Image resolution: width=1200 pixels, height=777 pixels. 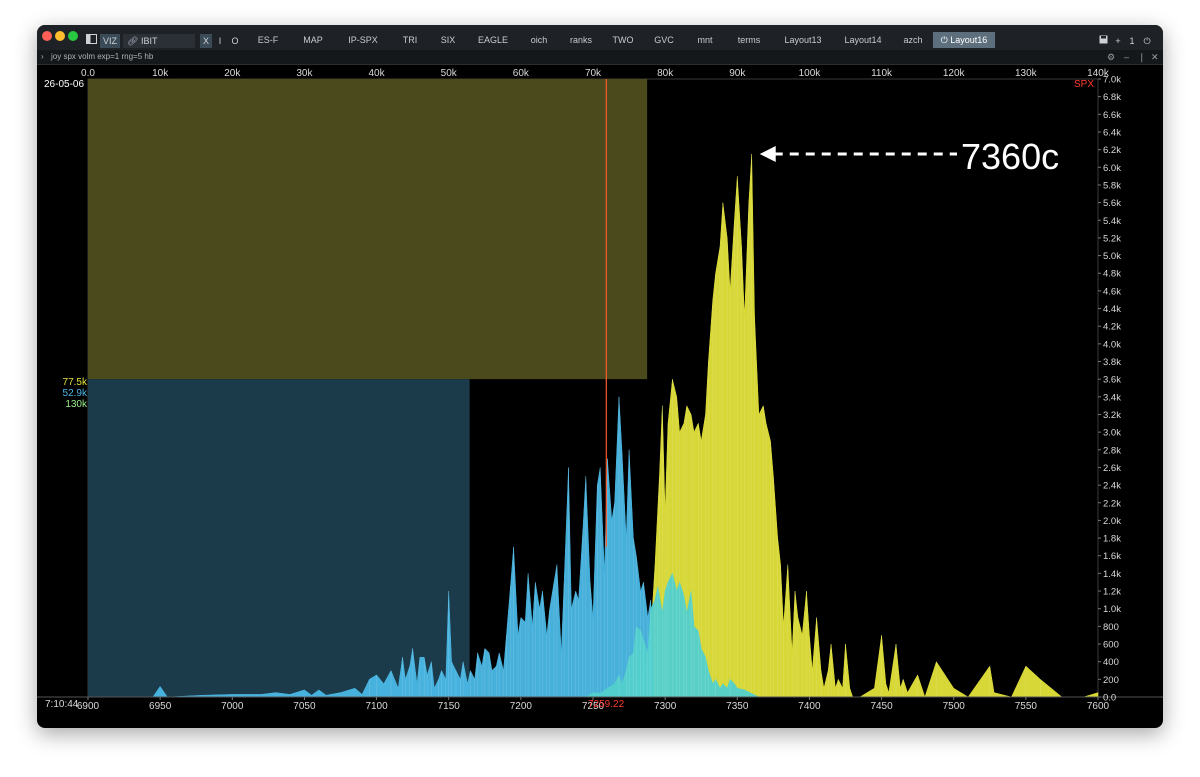 What do you see at coordinates (1118, 41) in the screenshot?
I see `add-button: +` at bounding box center [1118, 41].